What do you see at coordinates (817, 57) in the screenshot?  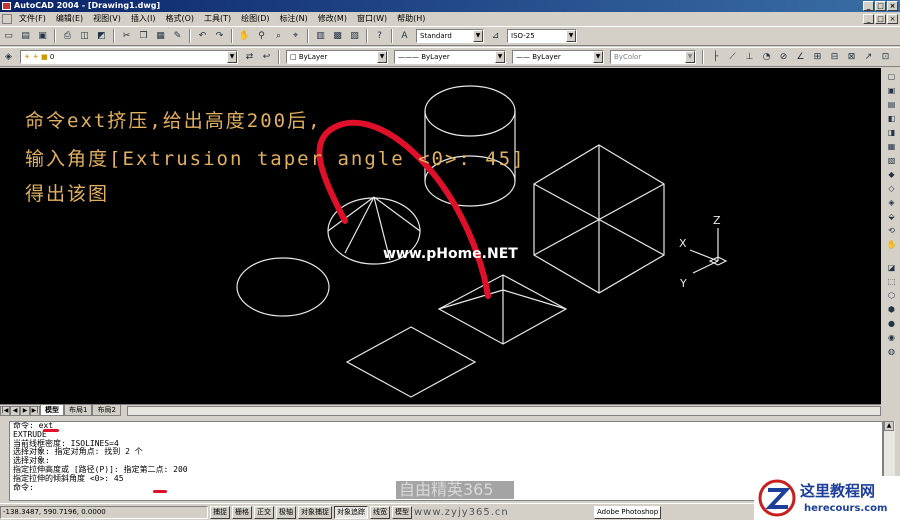 I see `quick-dim-icon: ⊞` at bounding box center [817, 57].